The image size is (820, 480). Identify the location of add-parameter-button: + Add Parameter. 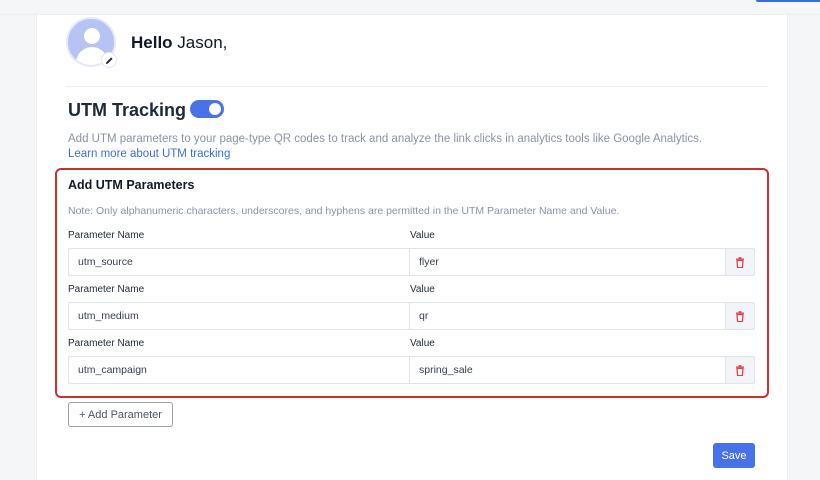
(120, 414).